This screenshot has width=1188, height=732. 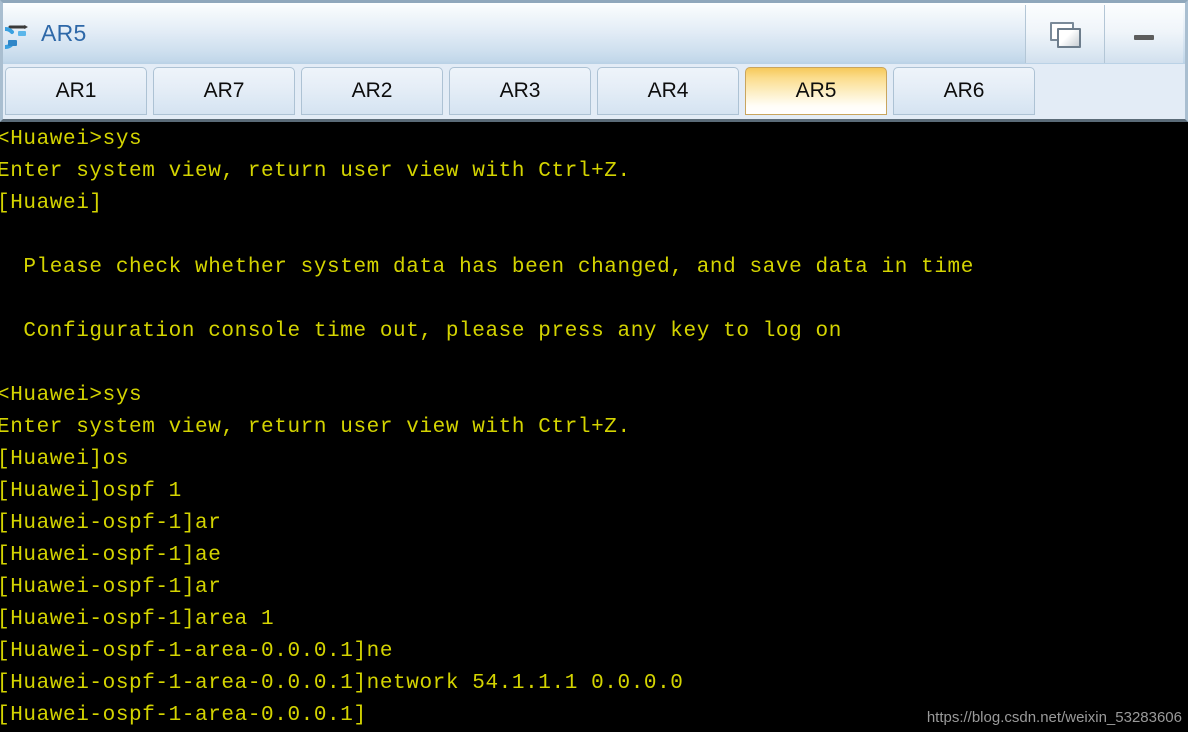 What do you see at coordinates (197, 651) in the screenshot?
I see `terminal-line: [Huawei-ospf-1-area-0.0.0.1]ne` at bounding box center [197, 651].